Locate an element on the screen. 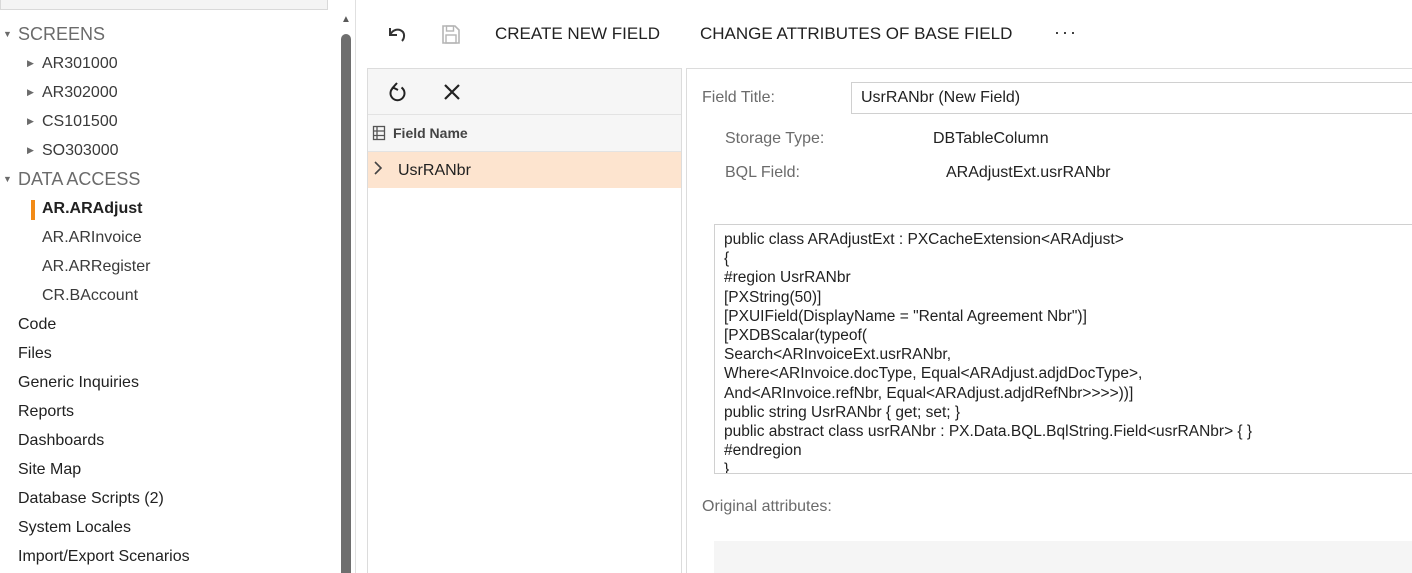 The image size is (1412, 573). tree-item-label: AR.ARInvoice is located at coordinates (92, 237).